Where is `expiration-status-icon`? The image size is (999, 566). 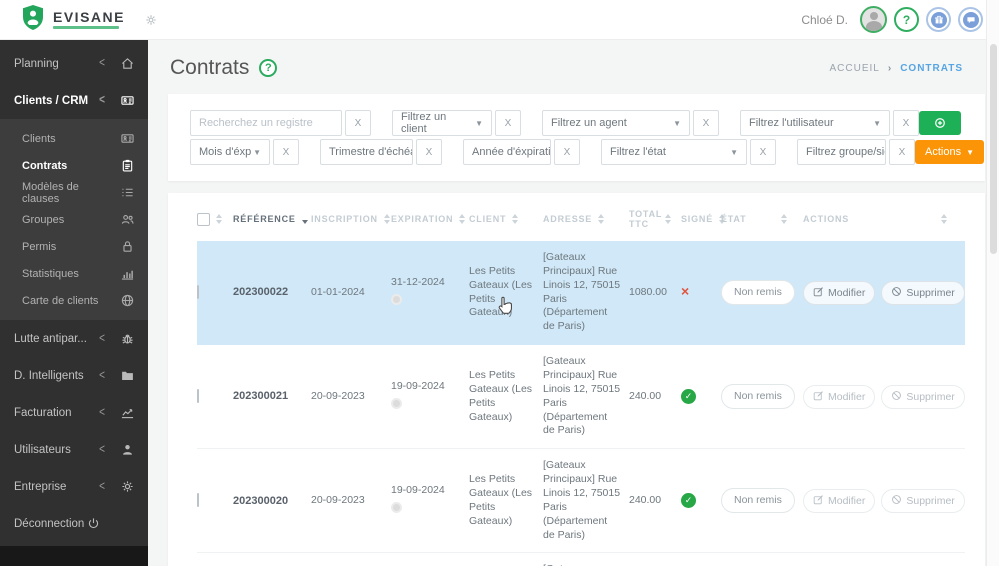 expiration-status-icon is located at coordinates (396, 507).